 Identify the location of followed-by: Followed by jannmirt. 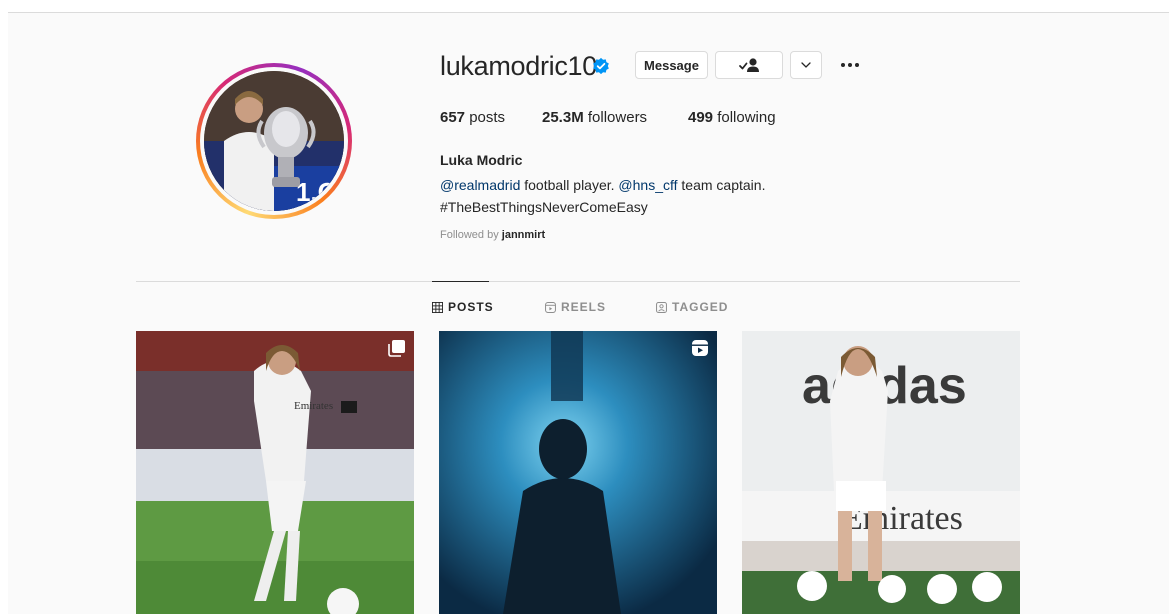
(492, 235).